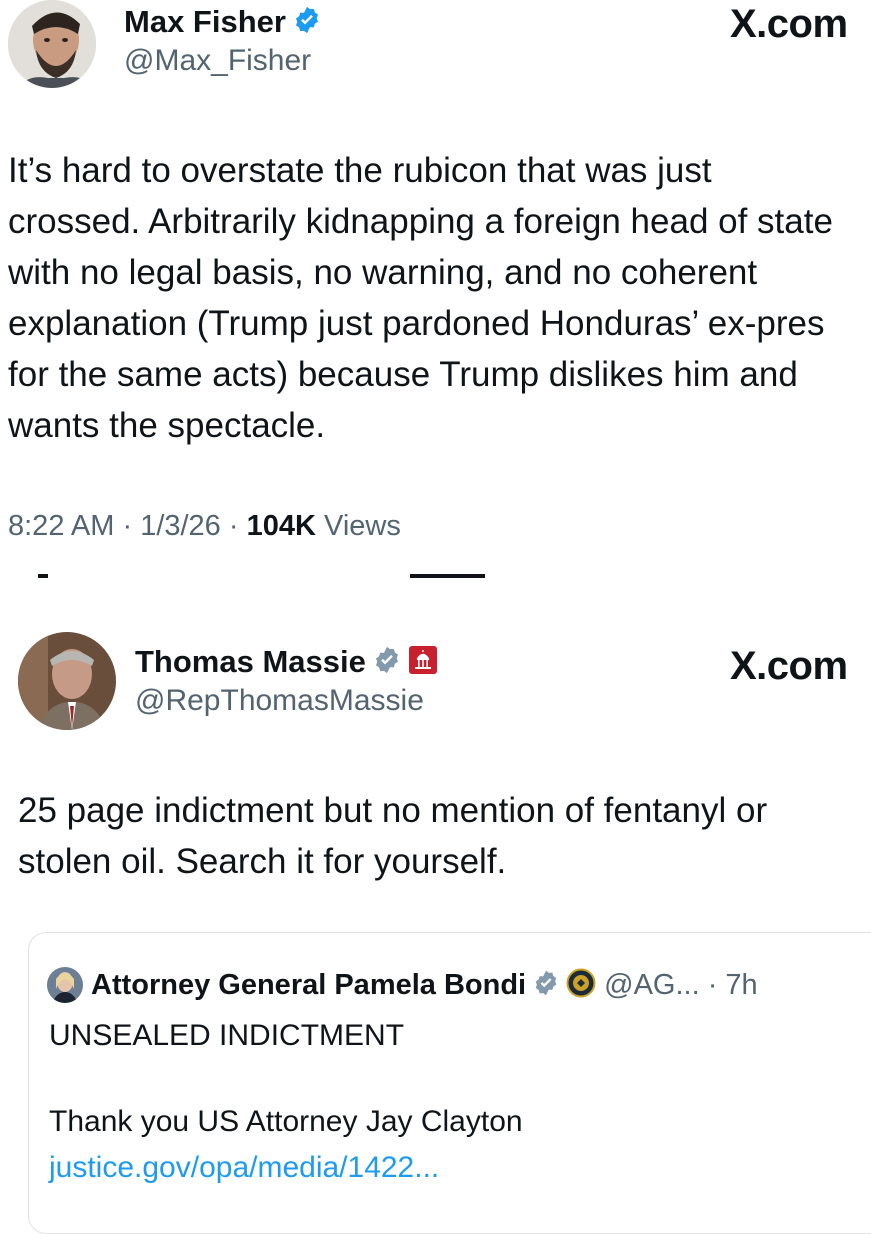 Image resolution: width=871 pixels, height=1234 pixels. I want to click on author-name: Thomas Massie, so click(250, 662).